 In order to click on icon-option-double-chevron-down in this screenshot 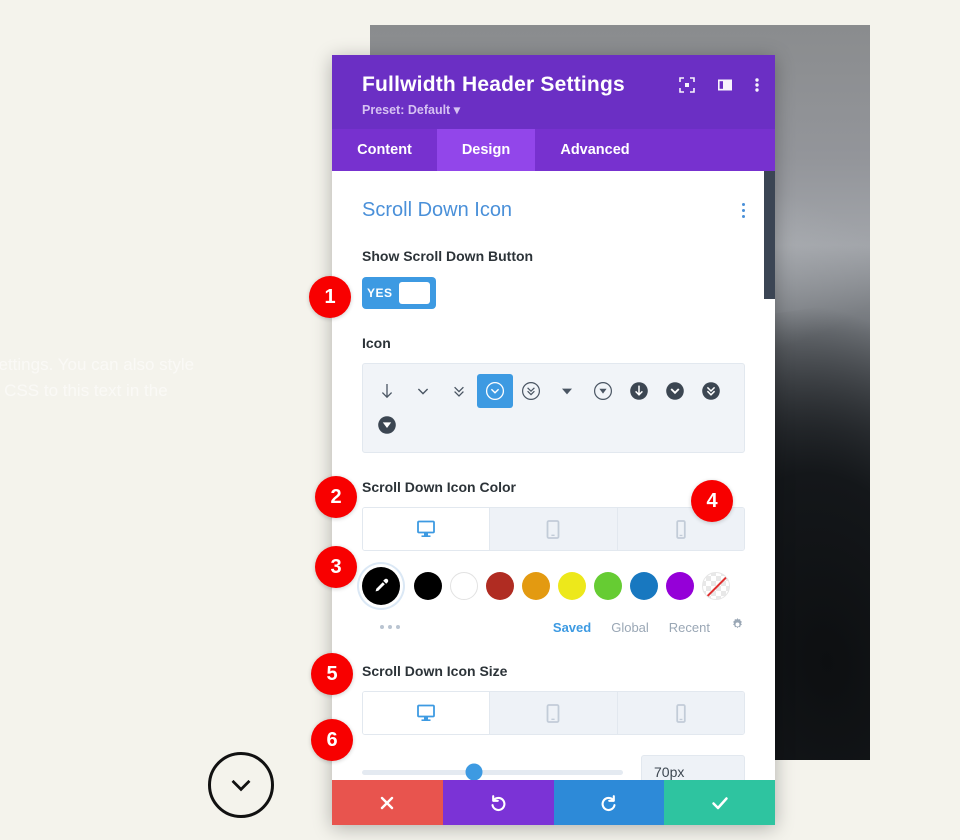, I will do `click(459, 391)`.